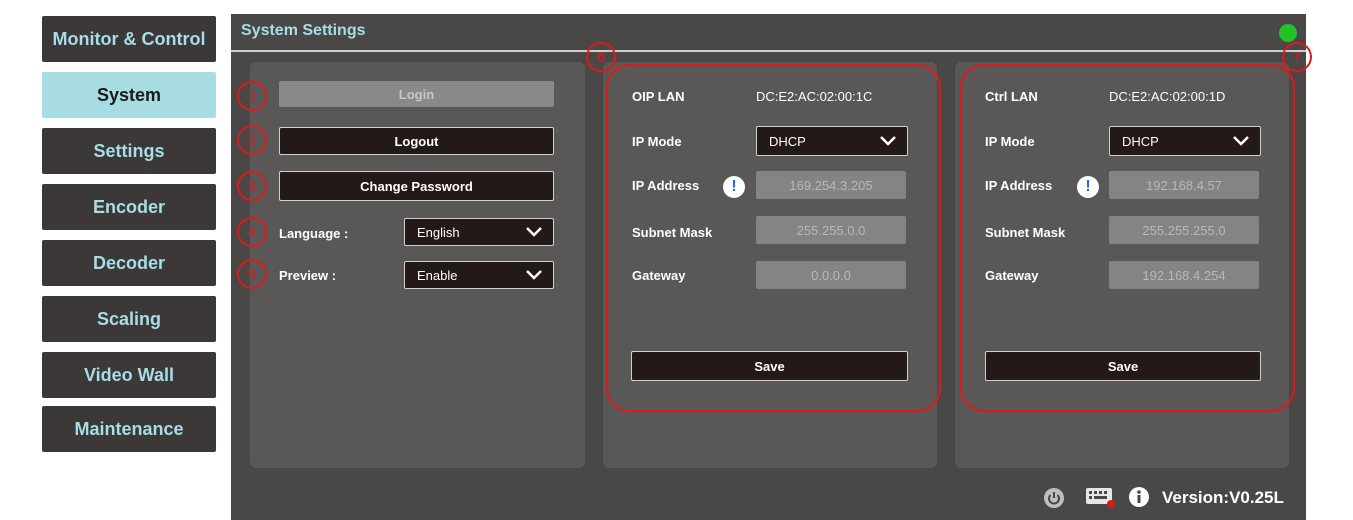 This screenshot has height=520, width=1353. I want to click on nav-decoder: Decoder, so click(129, 263).